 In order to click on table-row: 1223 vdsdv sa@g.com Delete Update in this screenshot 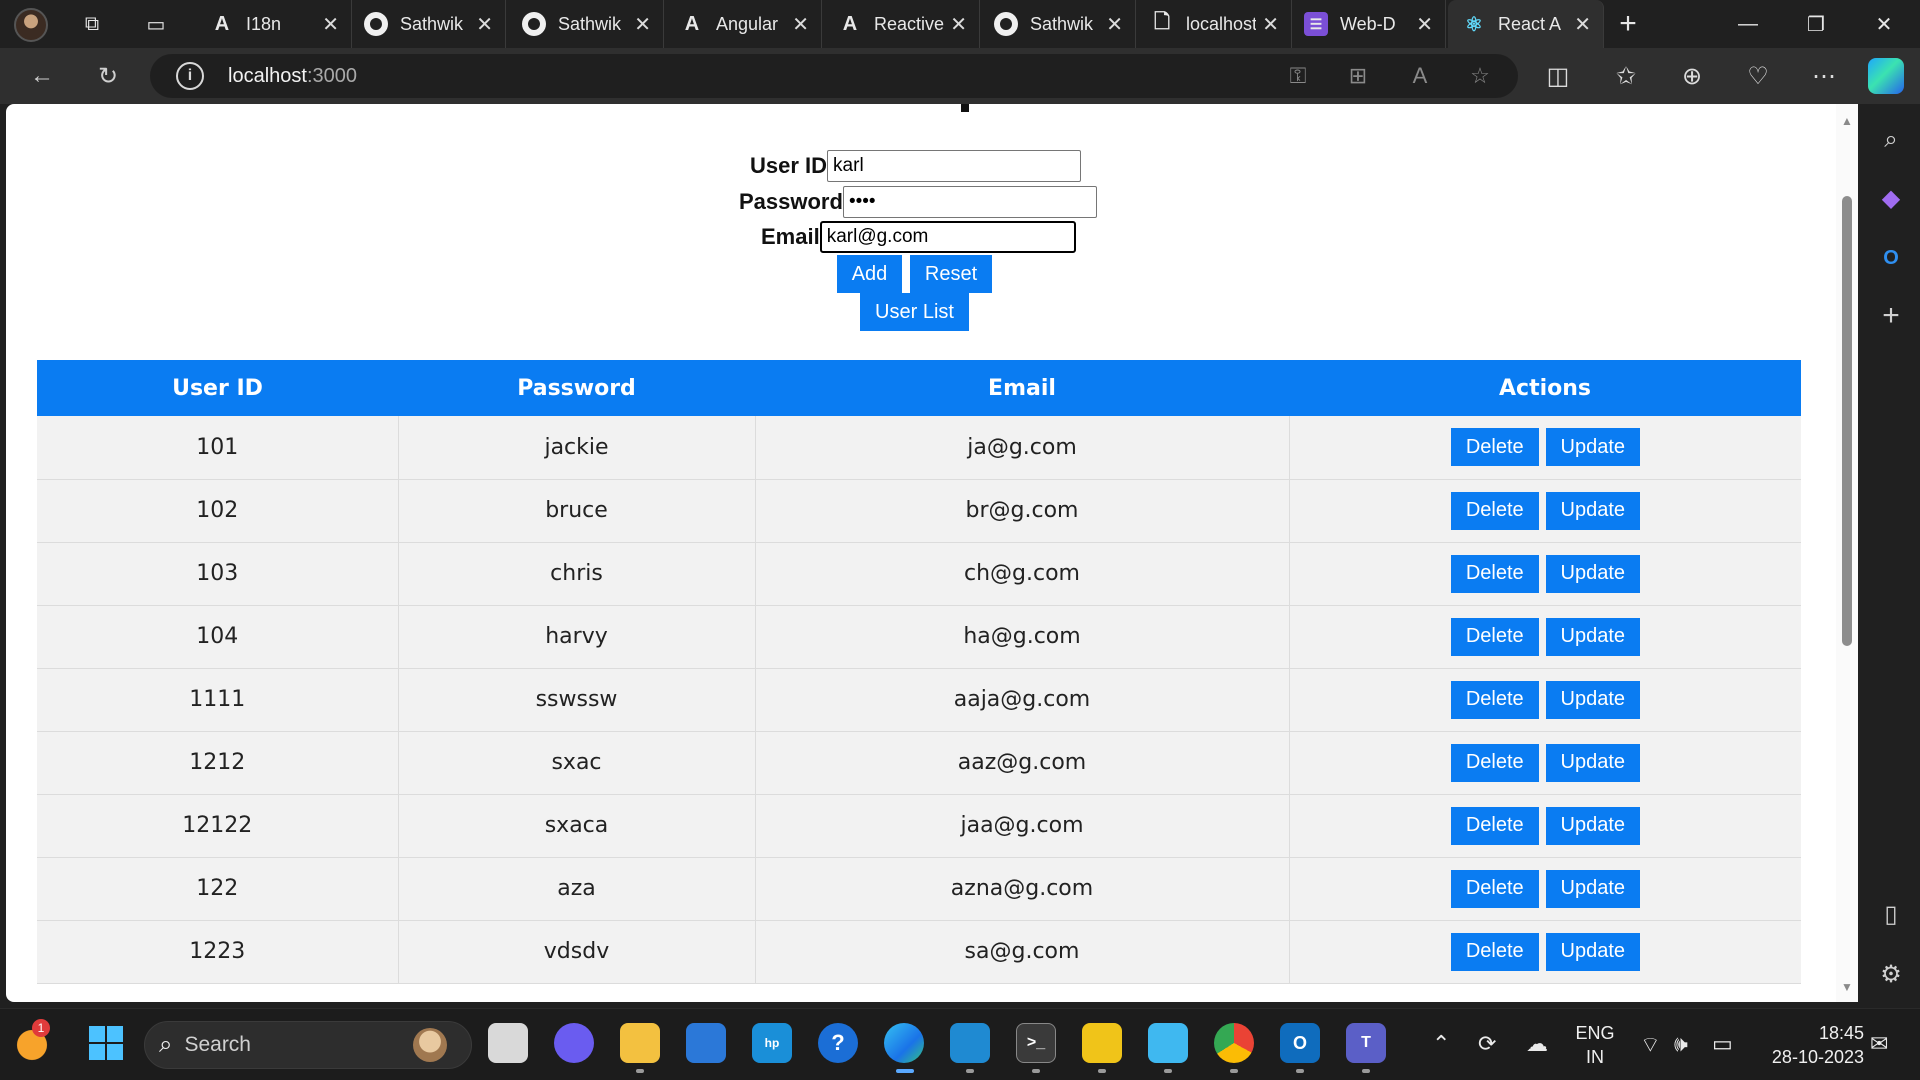, I will do `click(919, 952)`.